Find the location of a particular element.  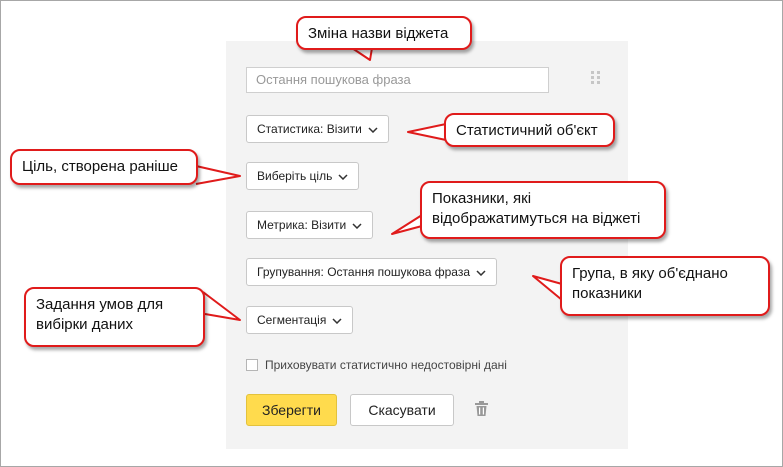

callout-statistic-object: Статистичний об'єкт is located at coordinates (529, 130).